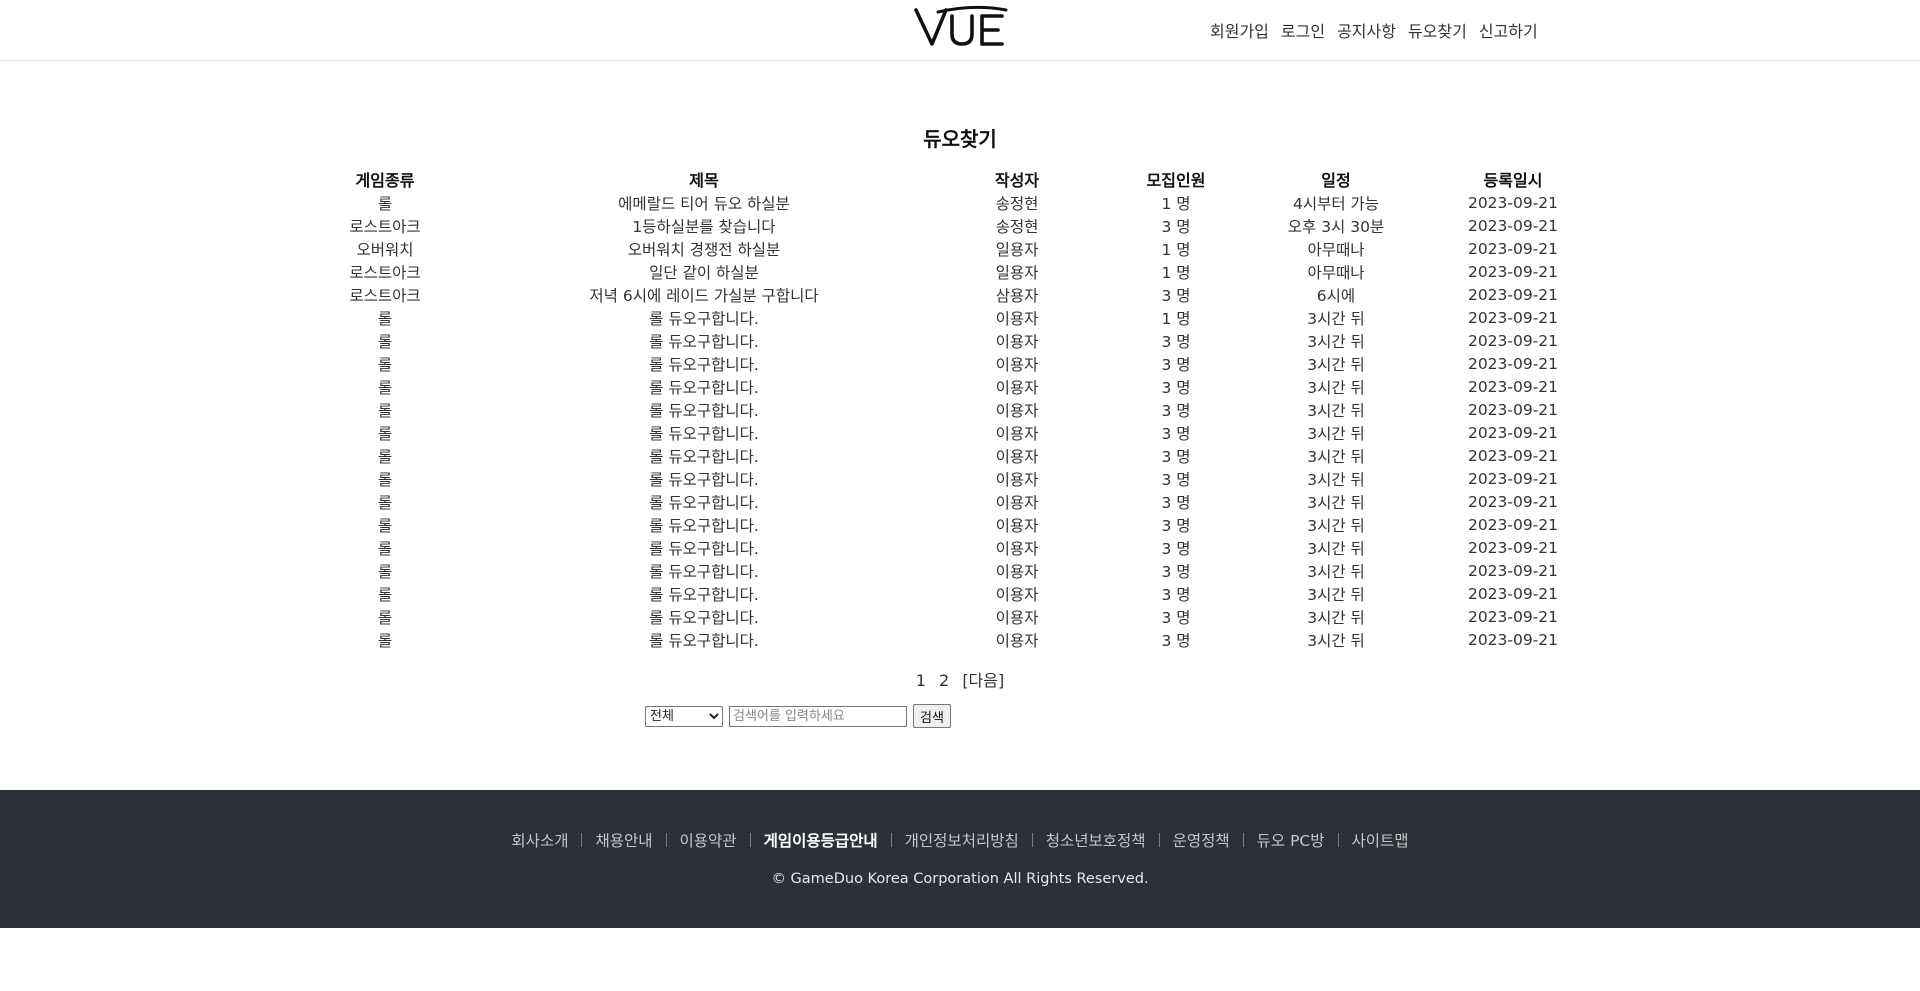 The image size is (1920, 991). I want to click on nav-find-duo-link: 듀오찾기, so click(1437, 30).